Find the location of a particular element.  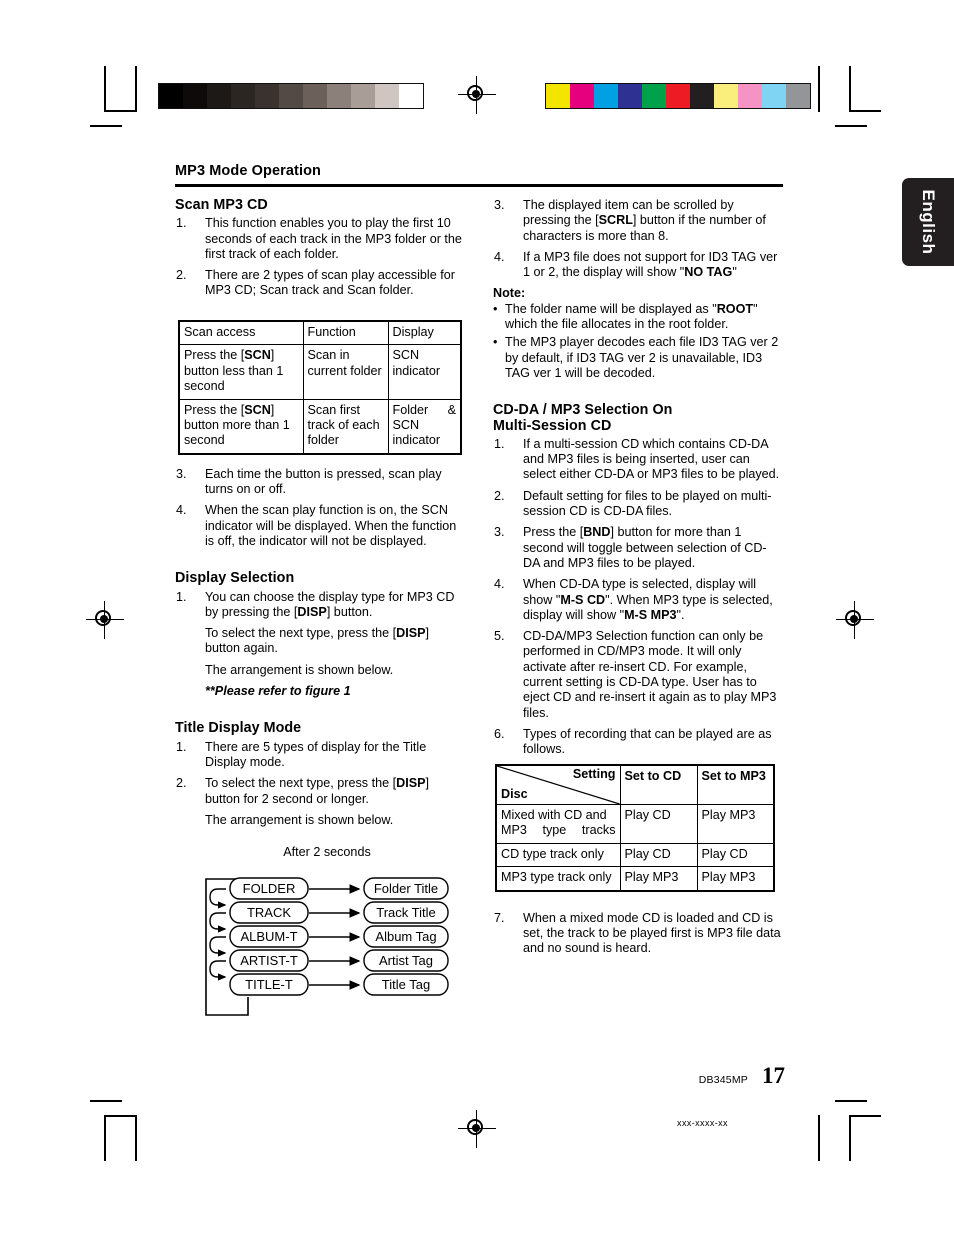

list-text-part-c: ] button. is located at coordinates (349, 611).